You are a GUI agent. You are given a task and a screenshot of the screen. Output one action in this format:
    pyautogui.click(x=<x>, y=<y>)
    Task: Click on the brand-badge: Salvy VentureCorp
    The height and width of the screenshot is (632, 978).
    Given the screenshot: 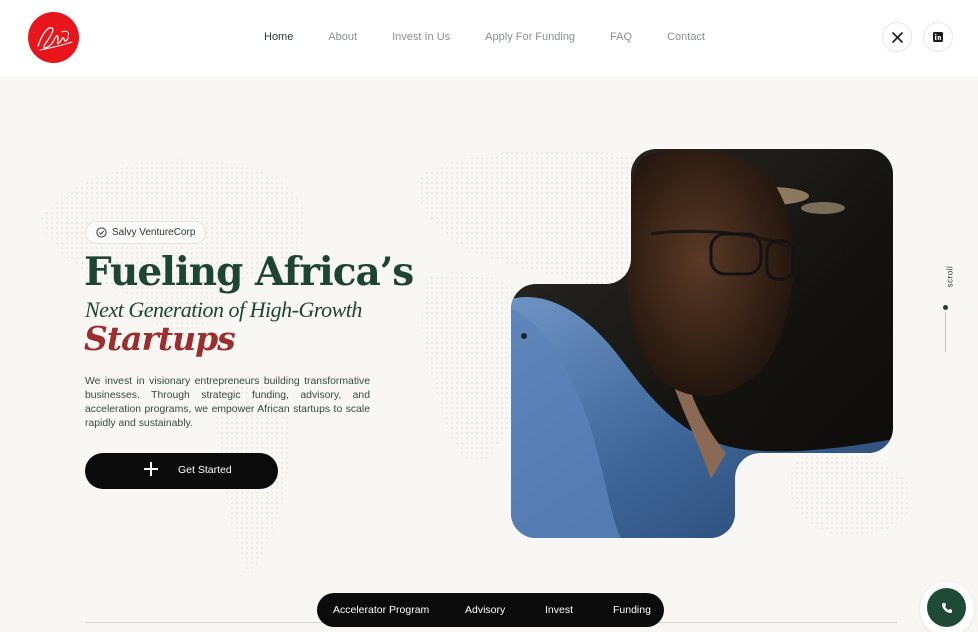 What is the action you would take?
    pyautogui.click(x=146, y=232)
    